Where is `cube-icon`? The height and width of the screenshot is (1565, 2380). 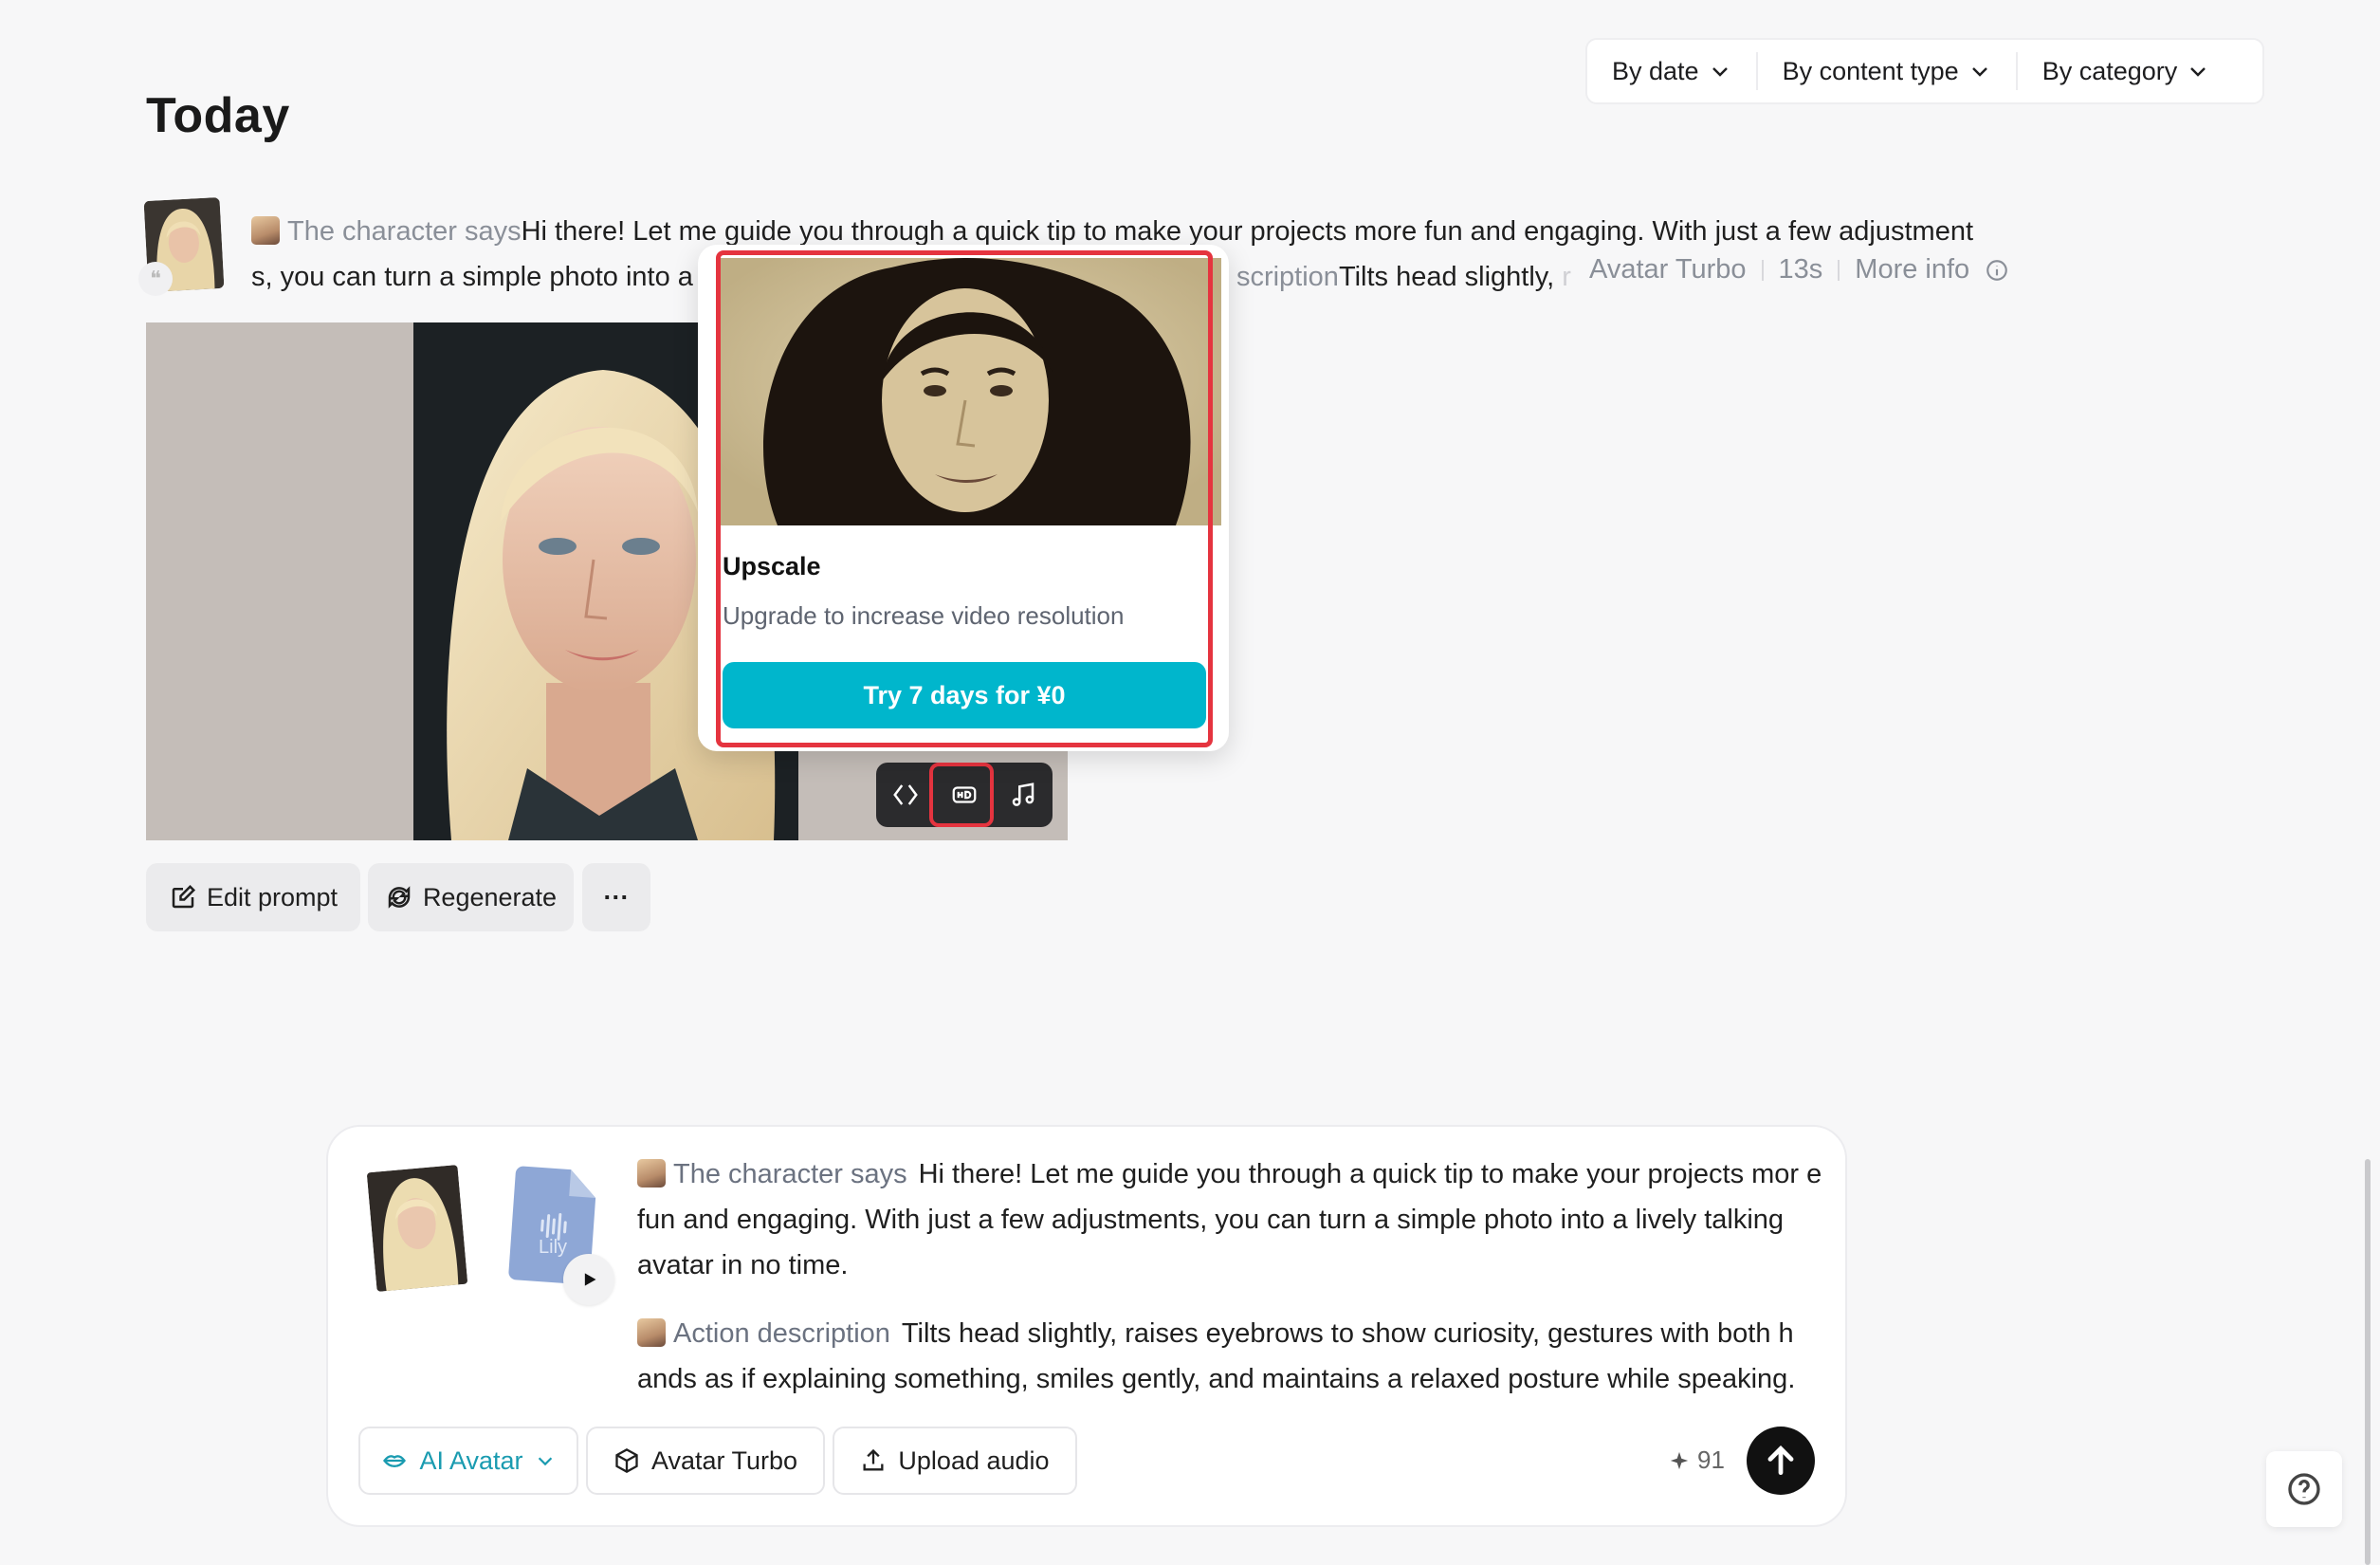 cube-icon is located at coordinates (626, 1460).